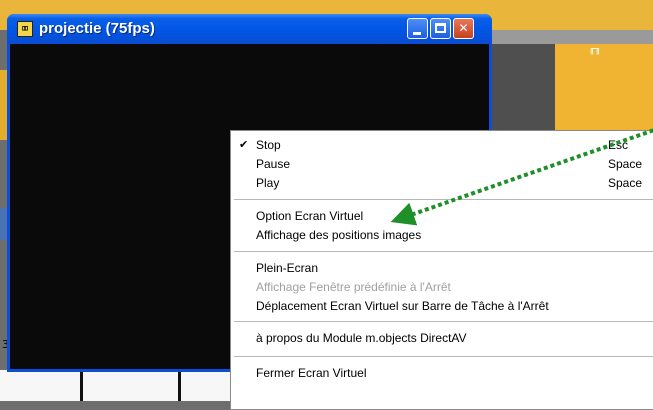  Describe the element at coordinates (244, 145) in the screenshot. I see `checkmark-icon: ✔` at that location.